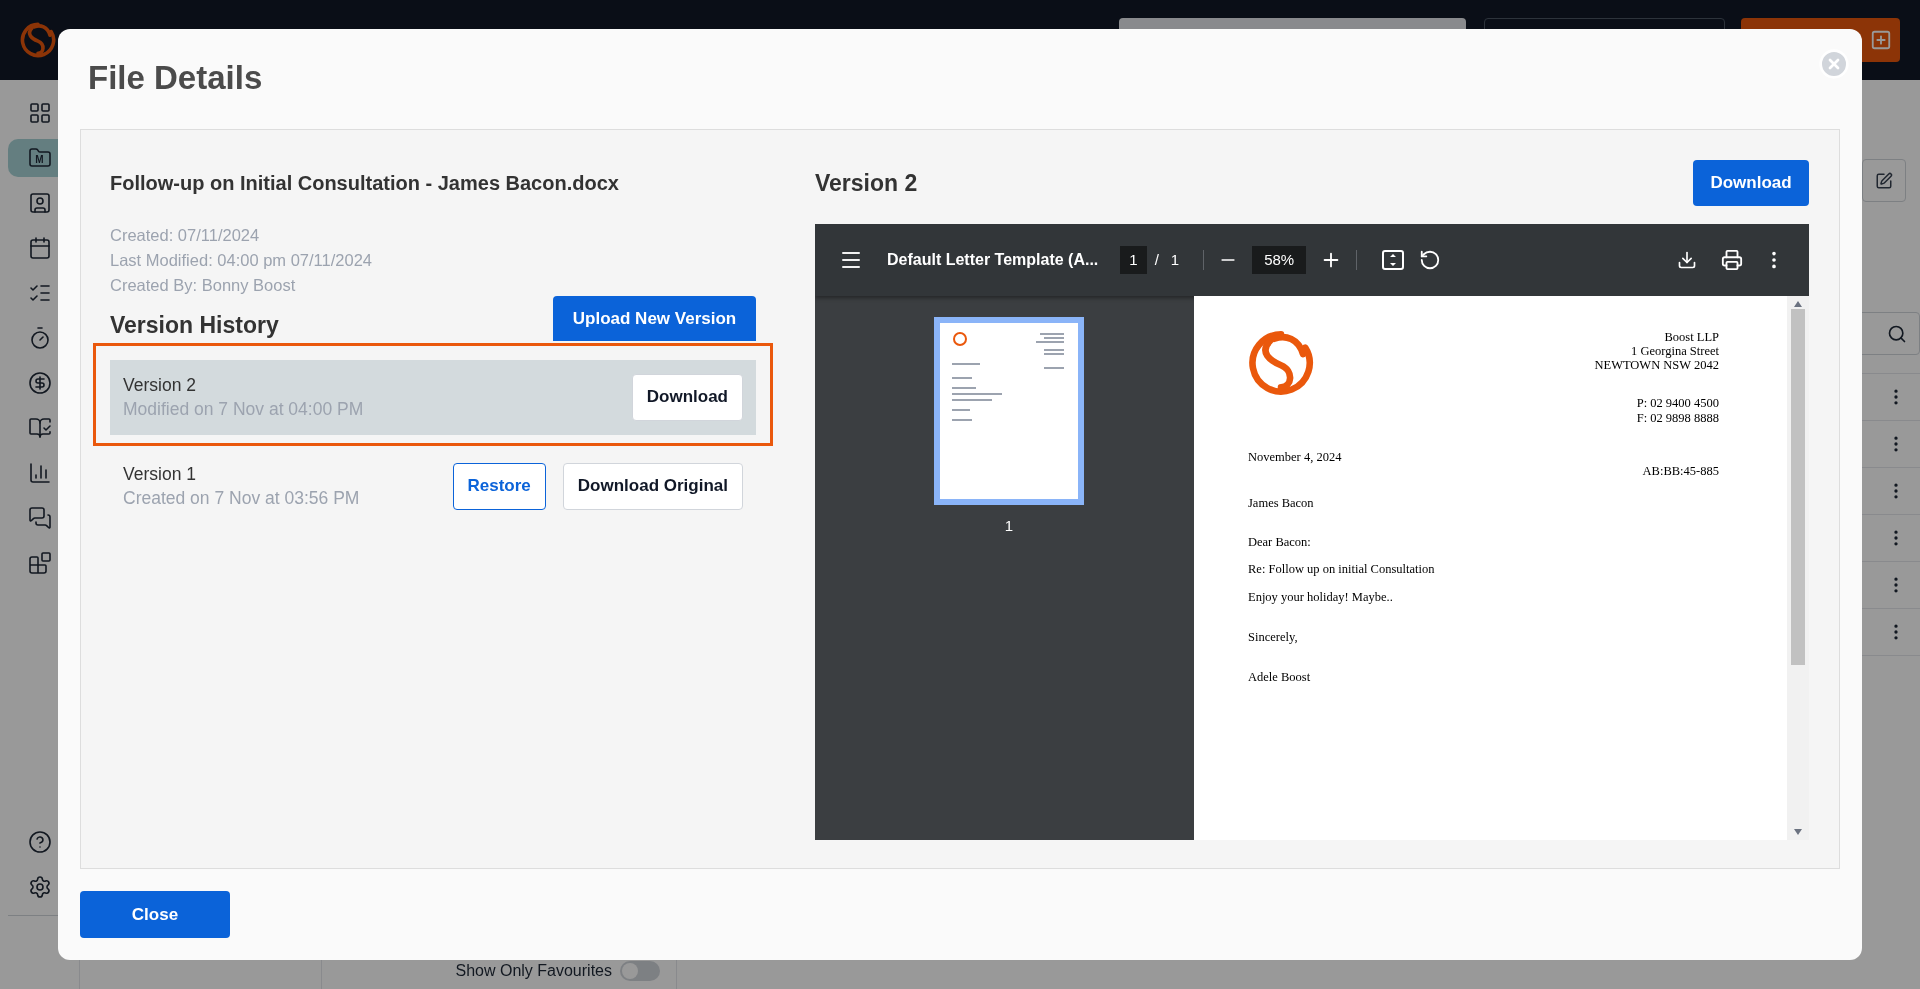 This screenshot has height=989, width=1920. Describe the element at coordinates (39, 472) in the screenshot. I see `bar-chart-icon` at that location.